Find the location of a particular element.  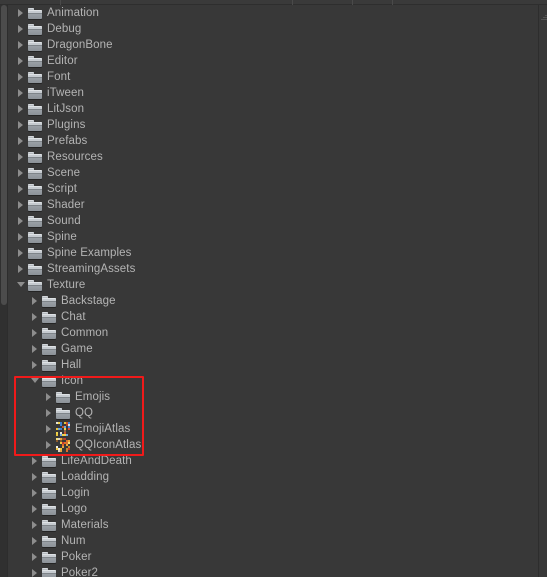

tree-row-label: Login is located at coordinates (75, 493).